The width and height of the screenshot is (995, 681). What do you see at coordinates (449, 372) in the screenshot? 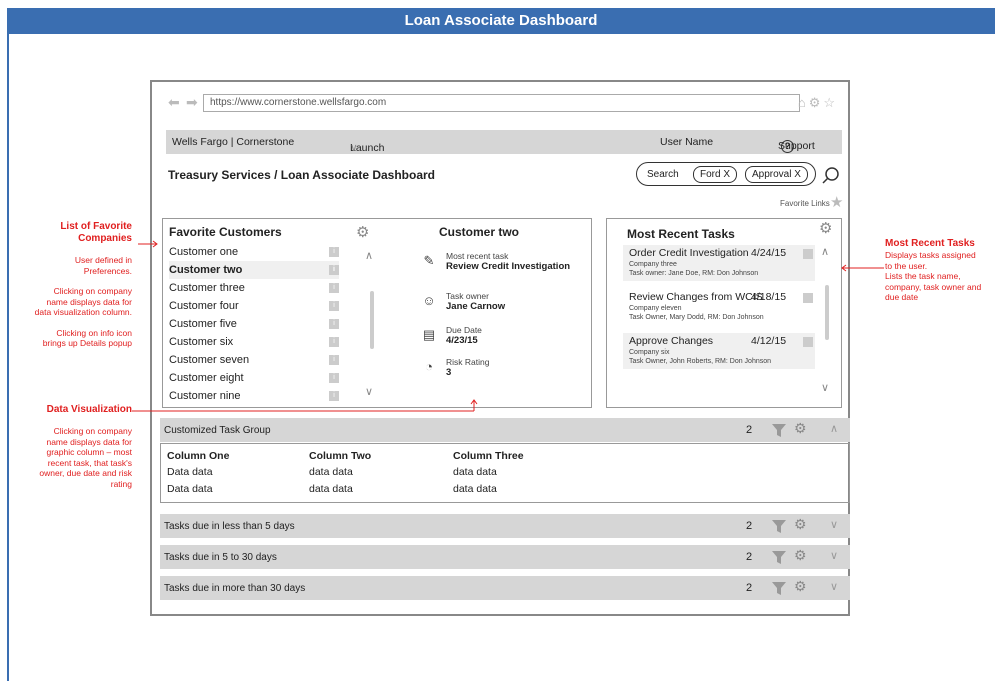
I see `viz-value: 3` at bounding box center [449, 372].